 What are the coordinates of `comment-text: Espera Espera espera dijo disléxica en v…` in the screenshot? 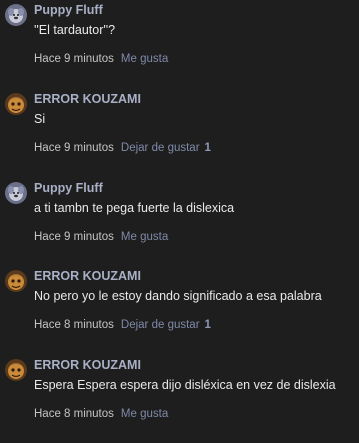 It's located at (185, 385).